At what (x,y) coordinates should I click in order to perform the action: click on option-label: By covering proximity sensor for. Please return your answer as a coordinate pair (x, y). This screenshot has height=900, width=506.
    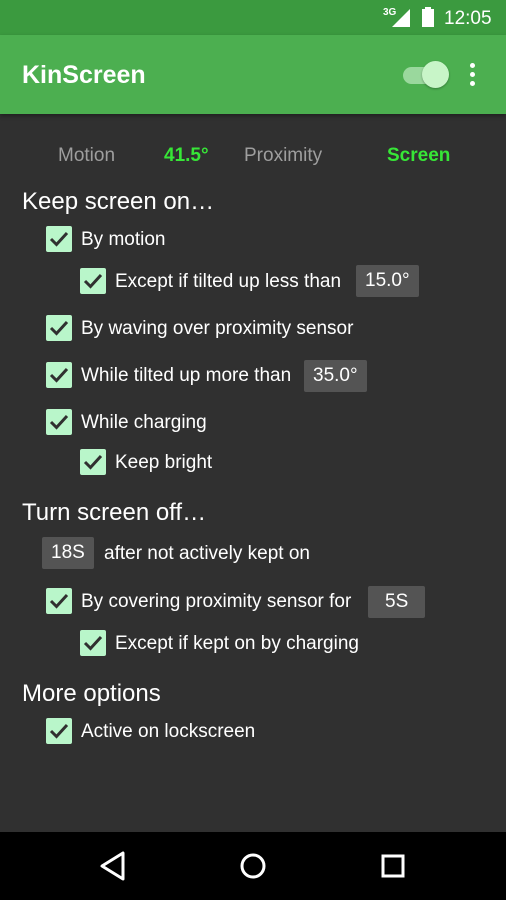
    Looking at the image, I should click on (216, 601).